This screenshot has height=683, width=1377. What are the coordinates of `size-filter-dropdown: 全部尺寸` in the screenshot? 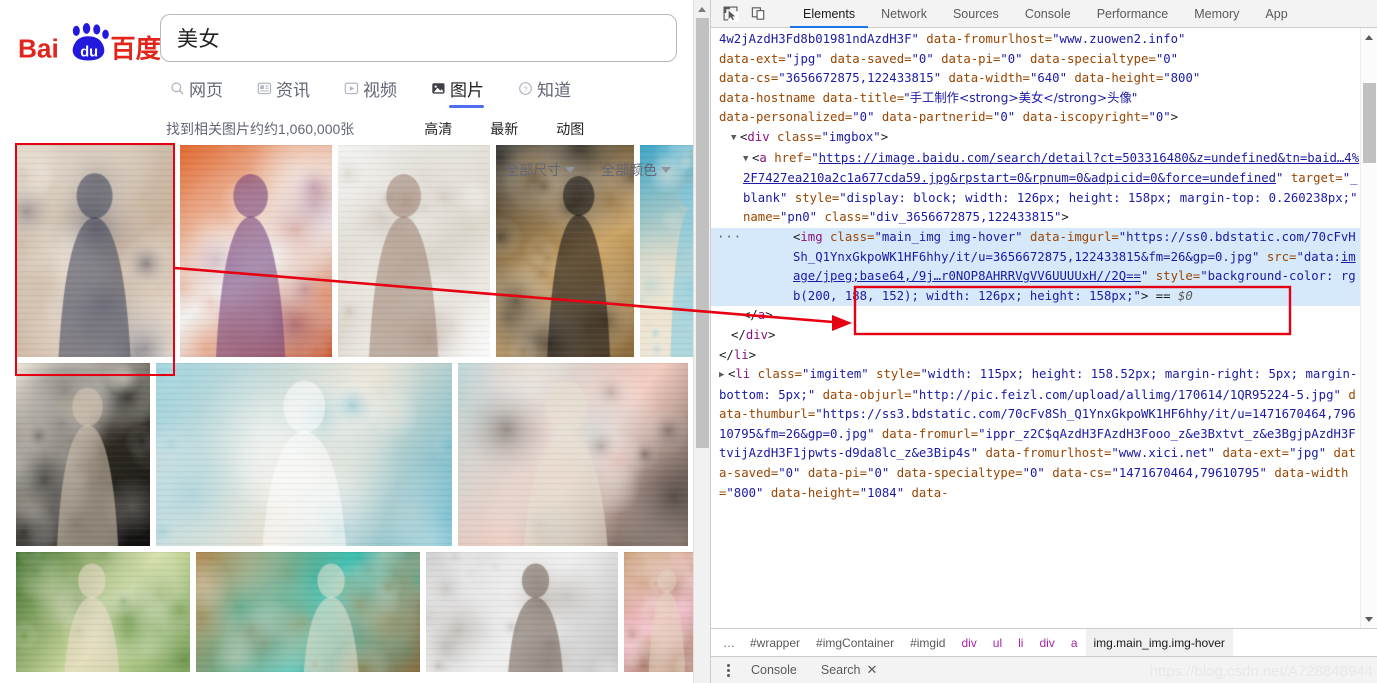 It's located at (540, 170).